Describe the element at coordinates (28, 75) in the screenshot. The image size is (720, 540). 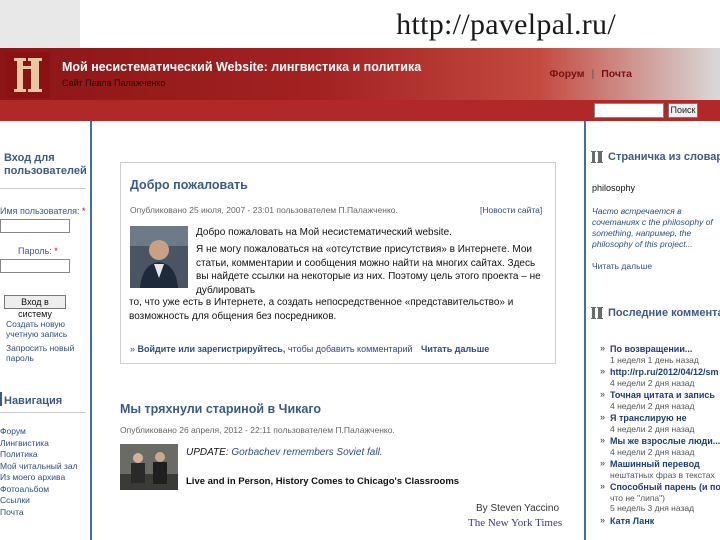
I see `site-logo-icon` at that location.